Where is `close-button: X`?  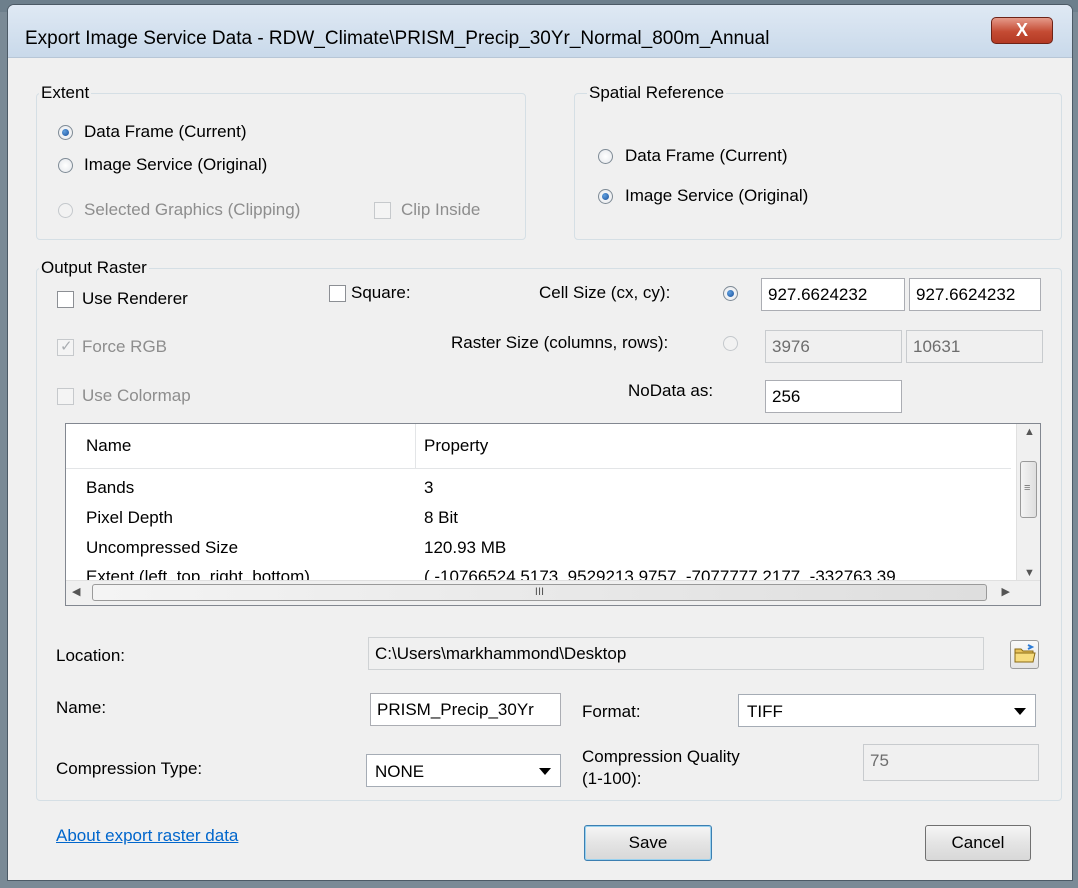 close-button: X is located at coordinates (1022, 30).